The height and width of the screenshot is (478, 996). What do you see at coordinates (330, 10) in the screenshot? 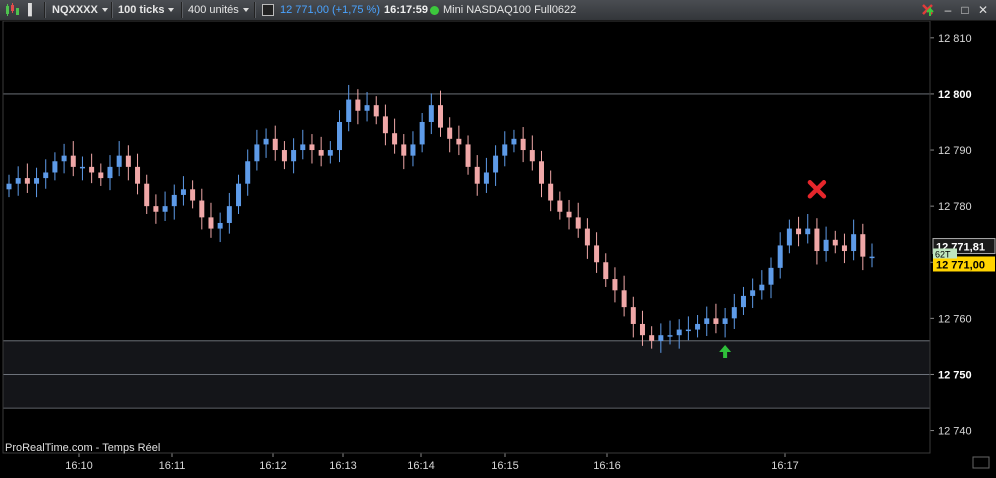
I see `last-price-change: 12 771,00 (+1,75 %)` at bounding box center [330, 10].